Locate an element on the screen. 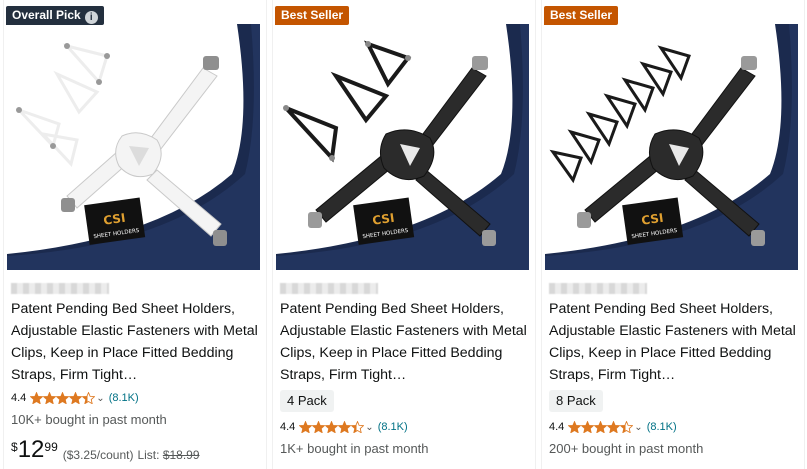 This screenshot has height=469, width=807. bought-in-past-month: 200+ bought in past month is located at coordinates (626, 448).